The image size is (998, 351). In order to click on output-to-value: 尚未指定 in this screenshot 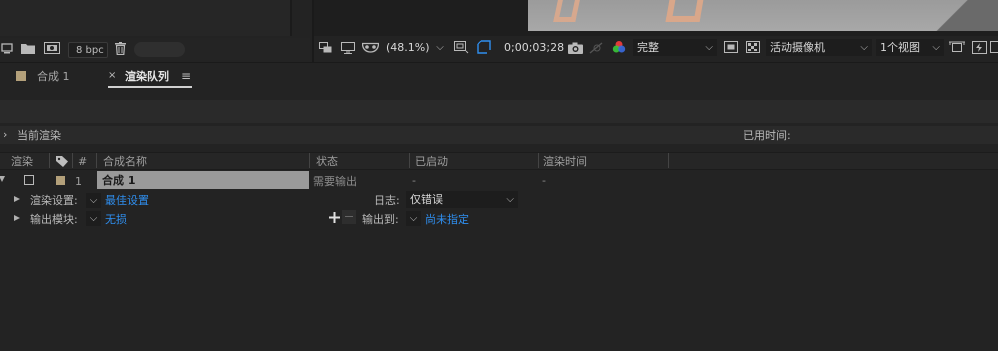, I will do `click(447, 219)`.